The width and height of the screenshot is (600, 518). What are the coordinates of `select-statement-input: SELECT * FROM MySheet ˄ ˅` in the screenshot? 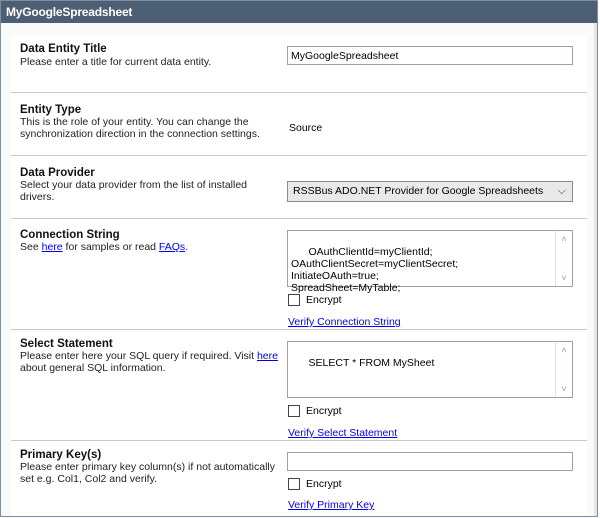 It's located at (430, 369).